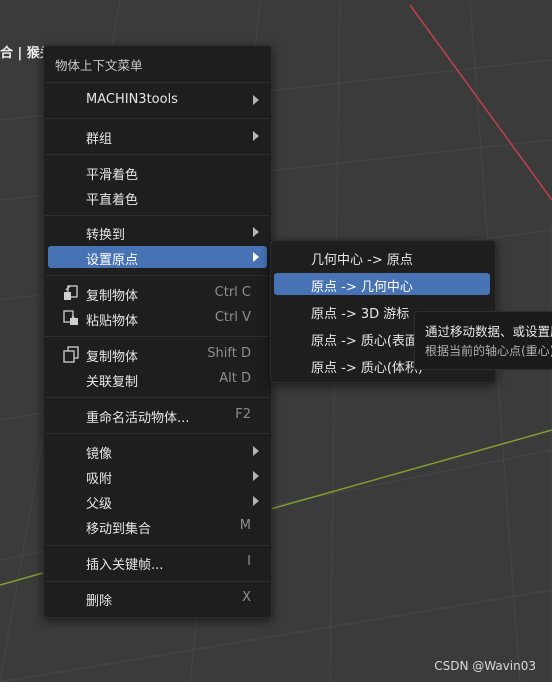 The width and height of the screenshot is (552, 682). Describe the element at coordinates (112, 260) in the screenshot. I see `menu-item-label: 设置原点` at that location.